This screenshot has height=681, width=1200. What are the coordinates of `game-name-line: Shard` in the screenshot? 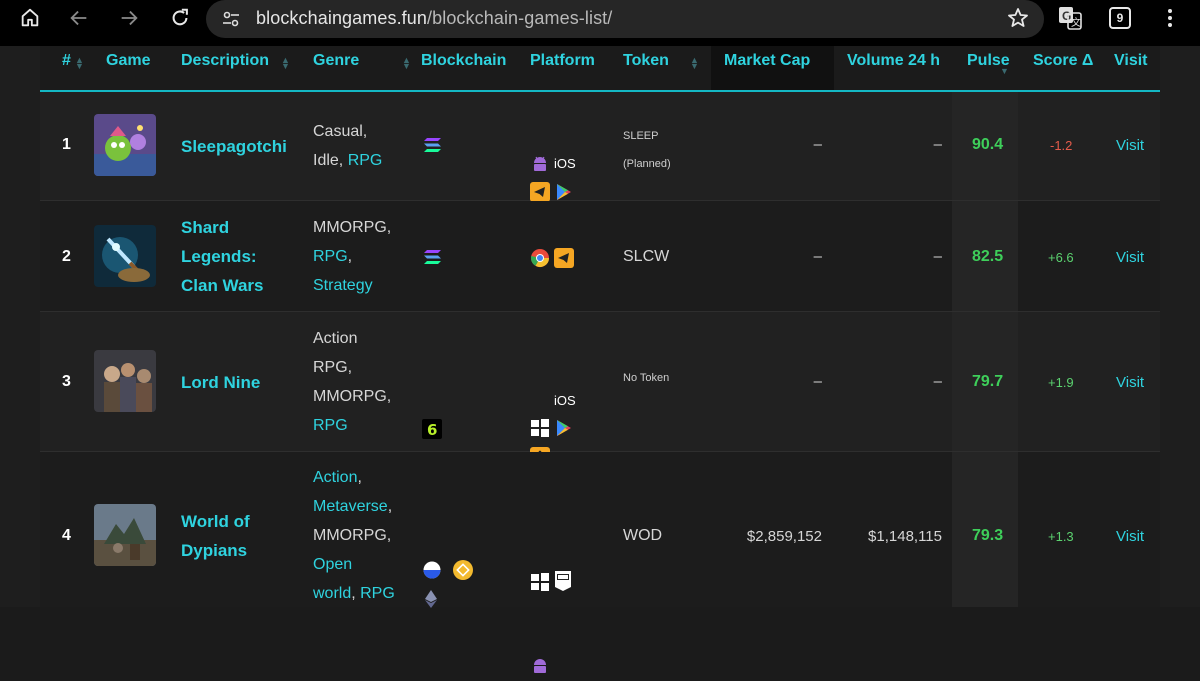 It's located at (205, 227).